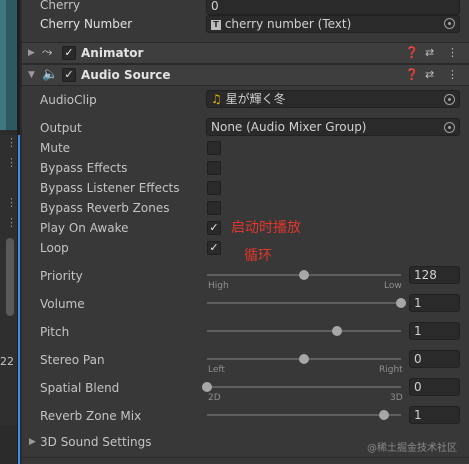 The image size is (469, 464). Describe the element at coordinates (245, 457) in the screenshot. I see `bottom-divider` at that location.